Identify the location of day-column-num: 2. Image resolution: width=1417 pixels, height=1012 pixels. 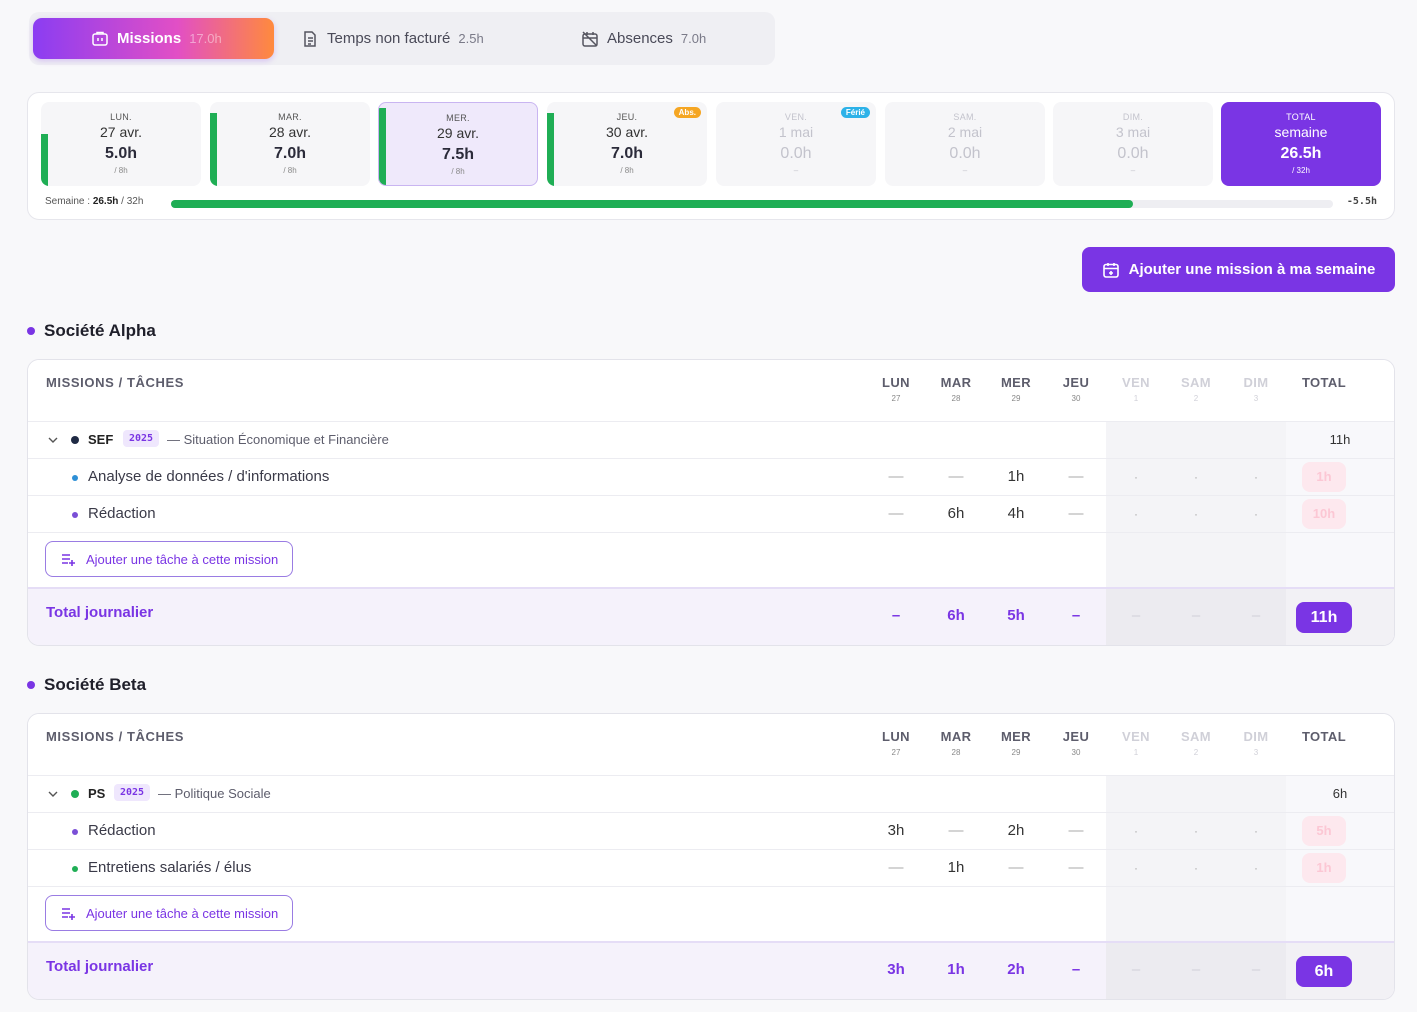
(1196, 752).